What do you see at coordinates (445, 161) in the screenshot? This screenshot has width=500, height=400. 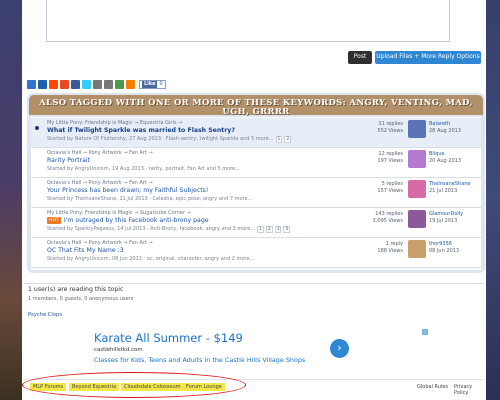 I see `last-post-date: 20 Aug 2013` at bounding box center [445, 161].